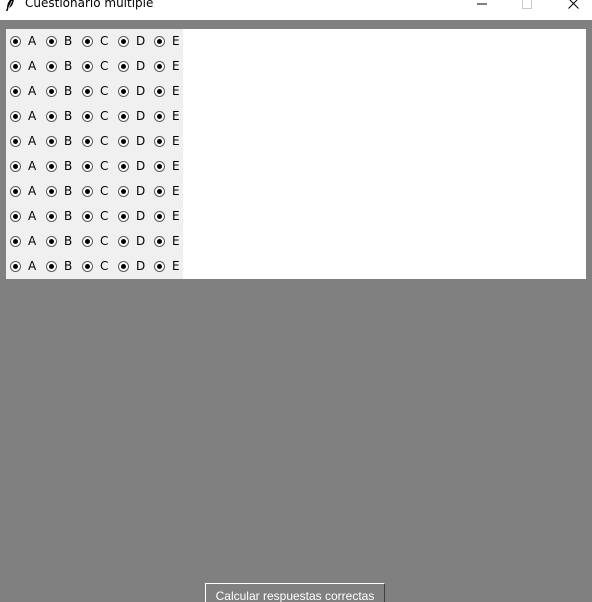  Describe the element at coordinates (482, 7) in the screenshot. I see `minimize-button` at that location.